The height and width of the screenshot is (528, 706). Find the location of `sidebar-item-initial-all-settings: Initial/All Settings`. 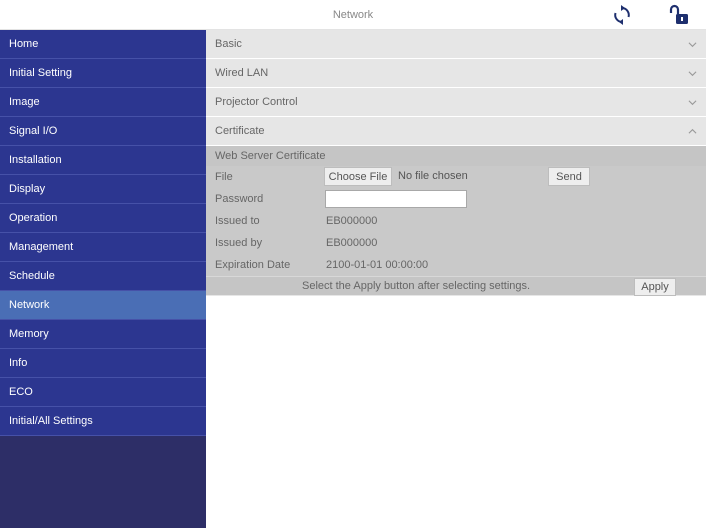

sidebar-item-initial-all-settings: Initial/All Settings is located at coordinates (103, 421).